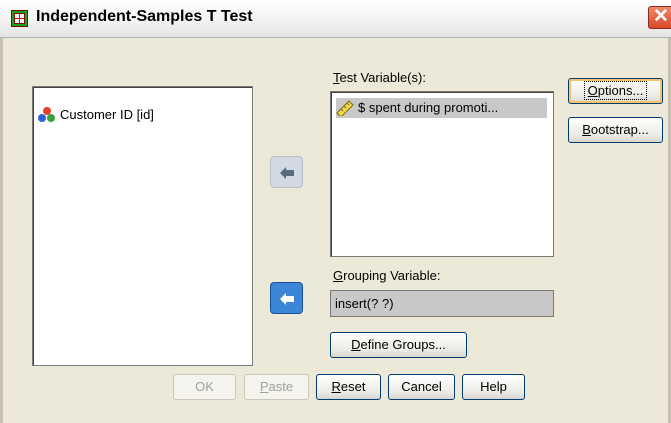  What do you see at coordinates (345, 108) in the screenshot?
I see `scale-variable-icon` at bounding box center [345, 108].